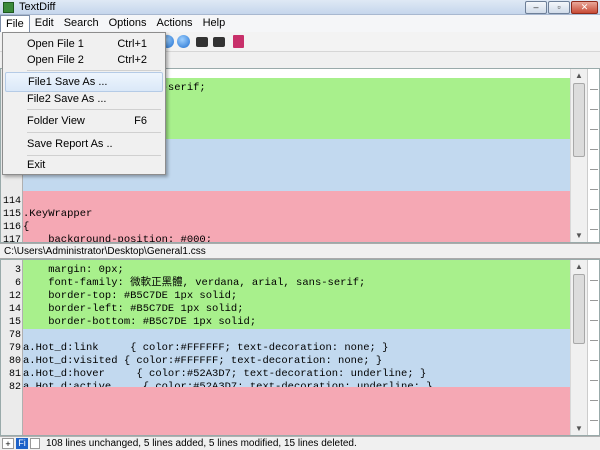  Describe the element at coordinates (44, 23) in the screenshot. I see `menu-edit: Edit` at that location.